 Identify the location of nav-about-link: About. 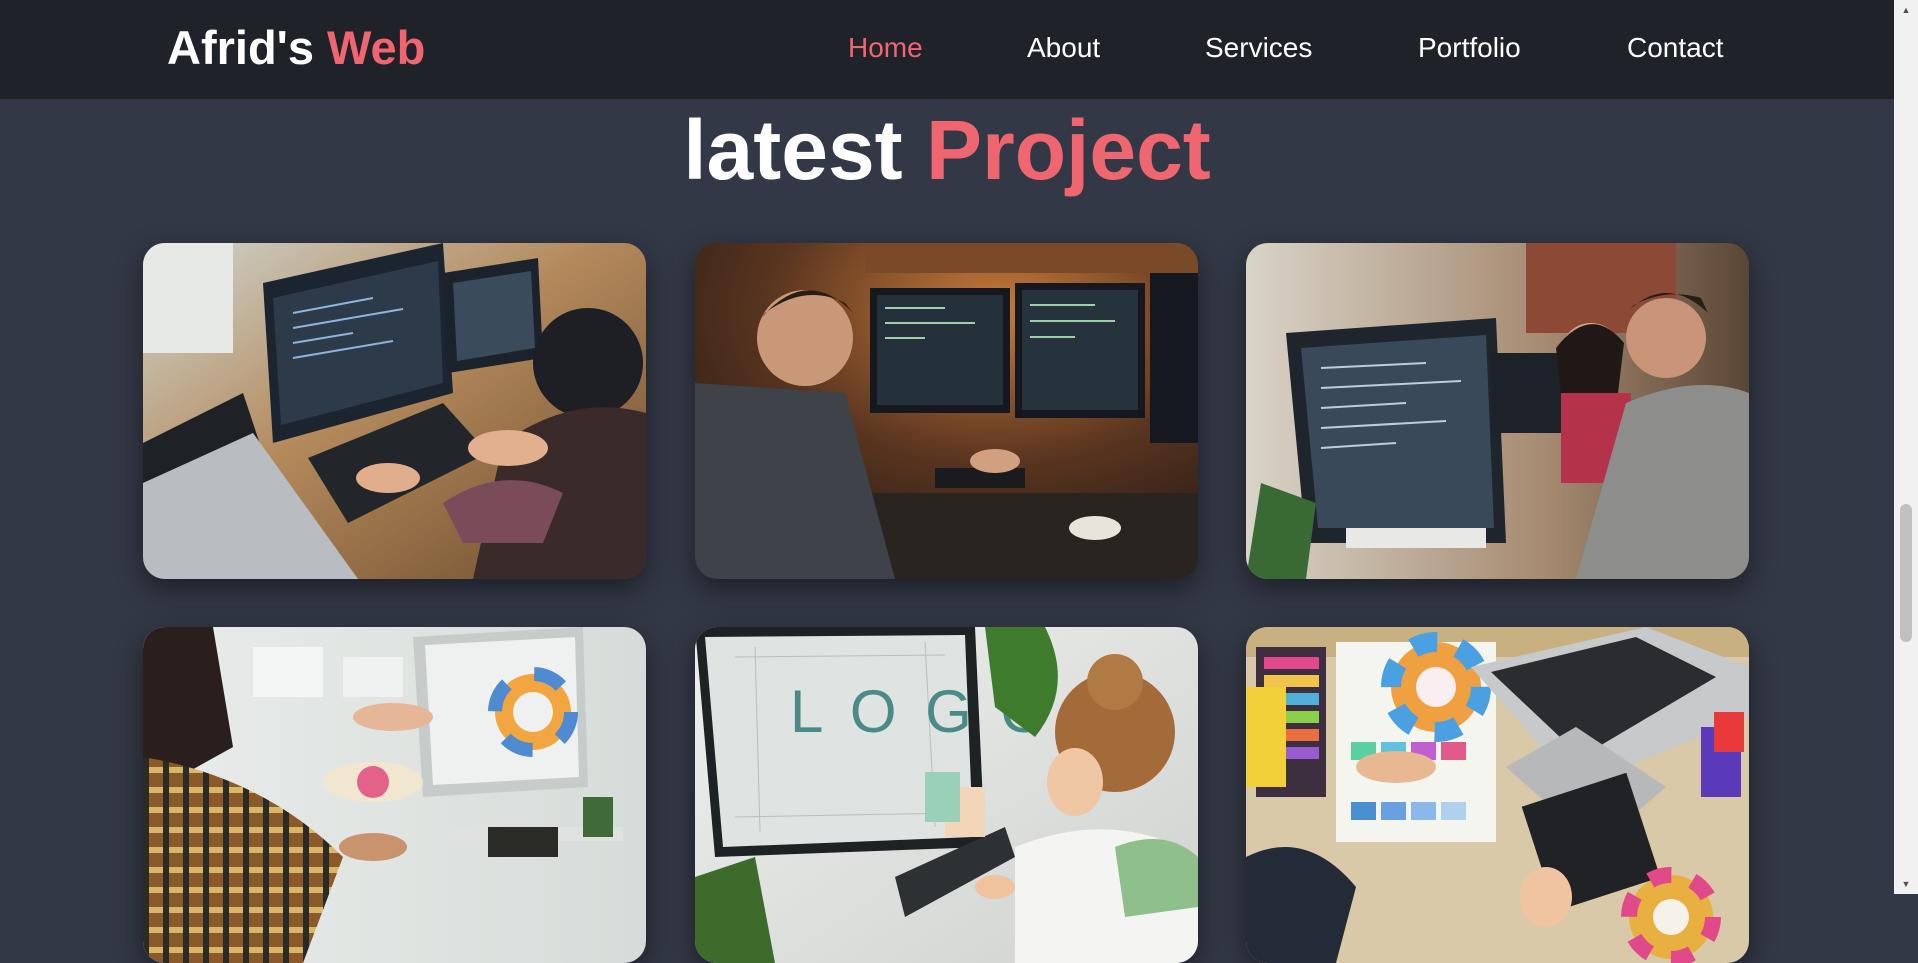
(1063, 48).